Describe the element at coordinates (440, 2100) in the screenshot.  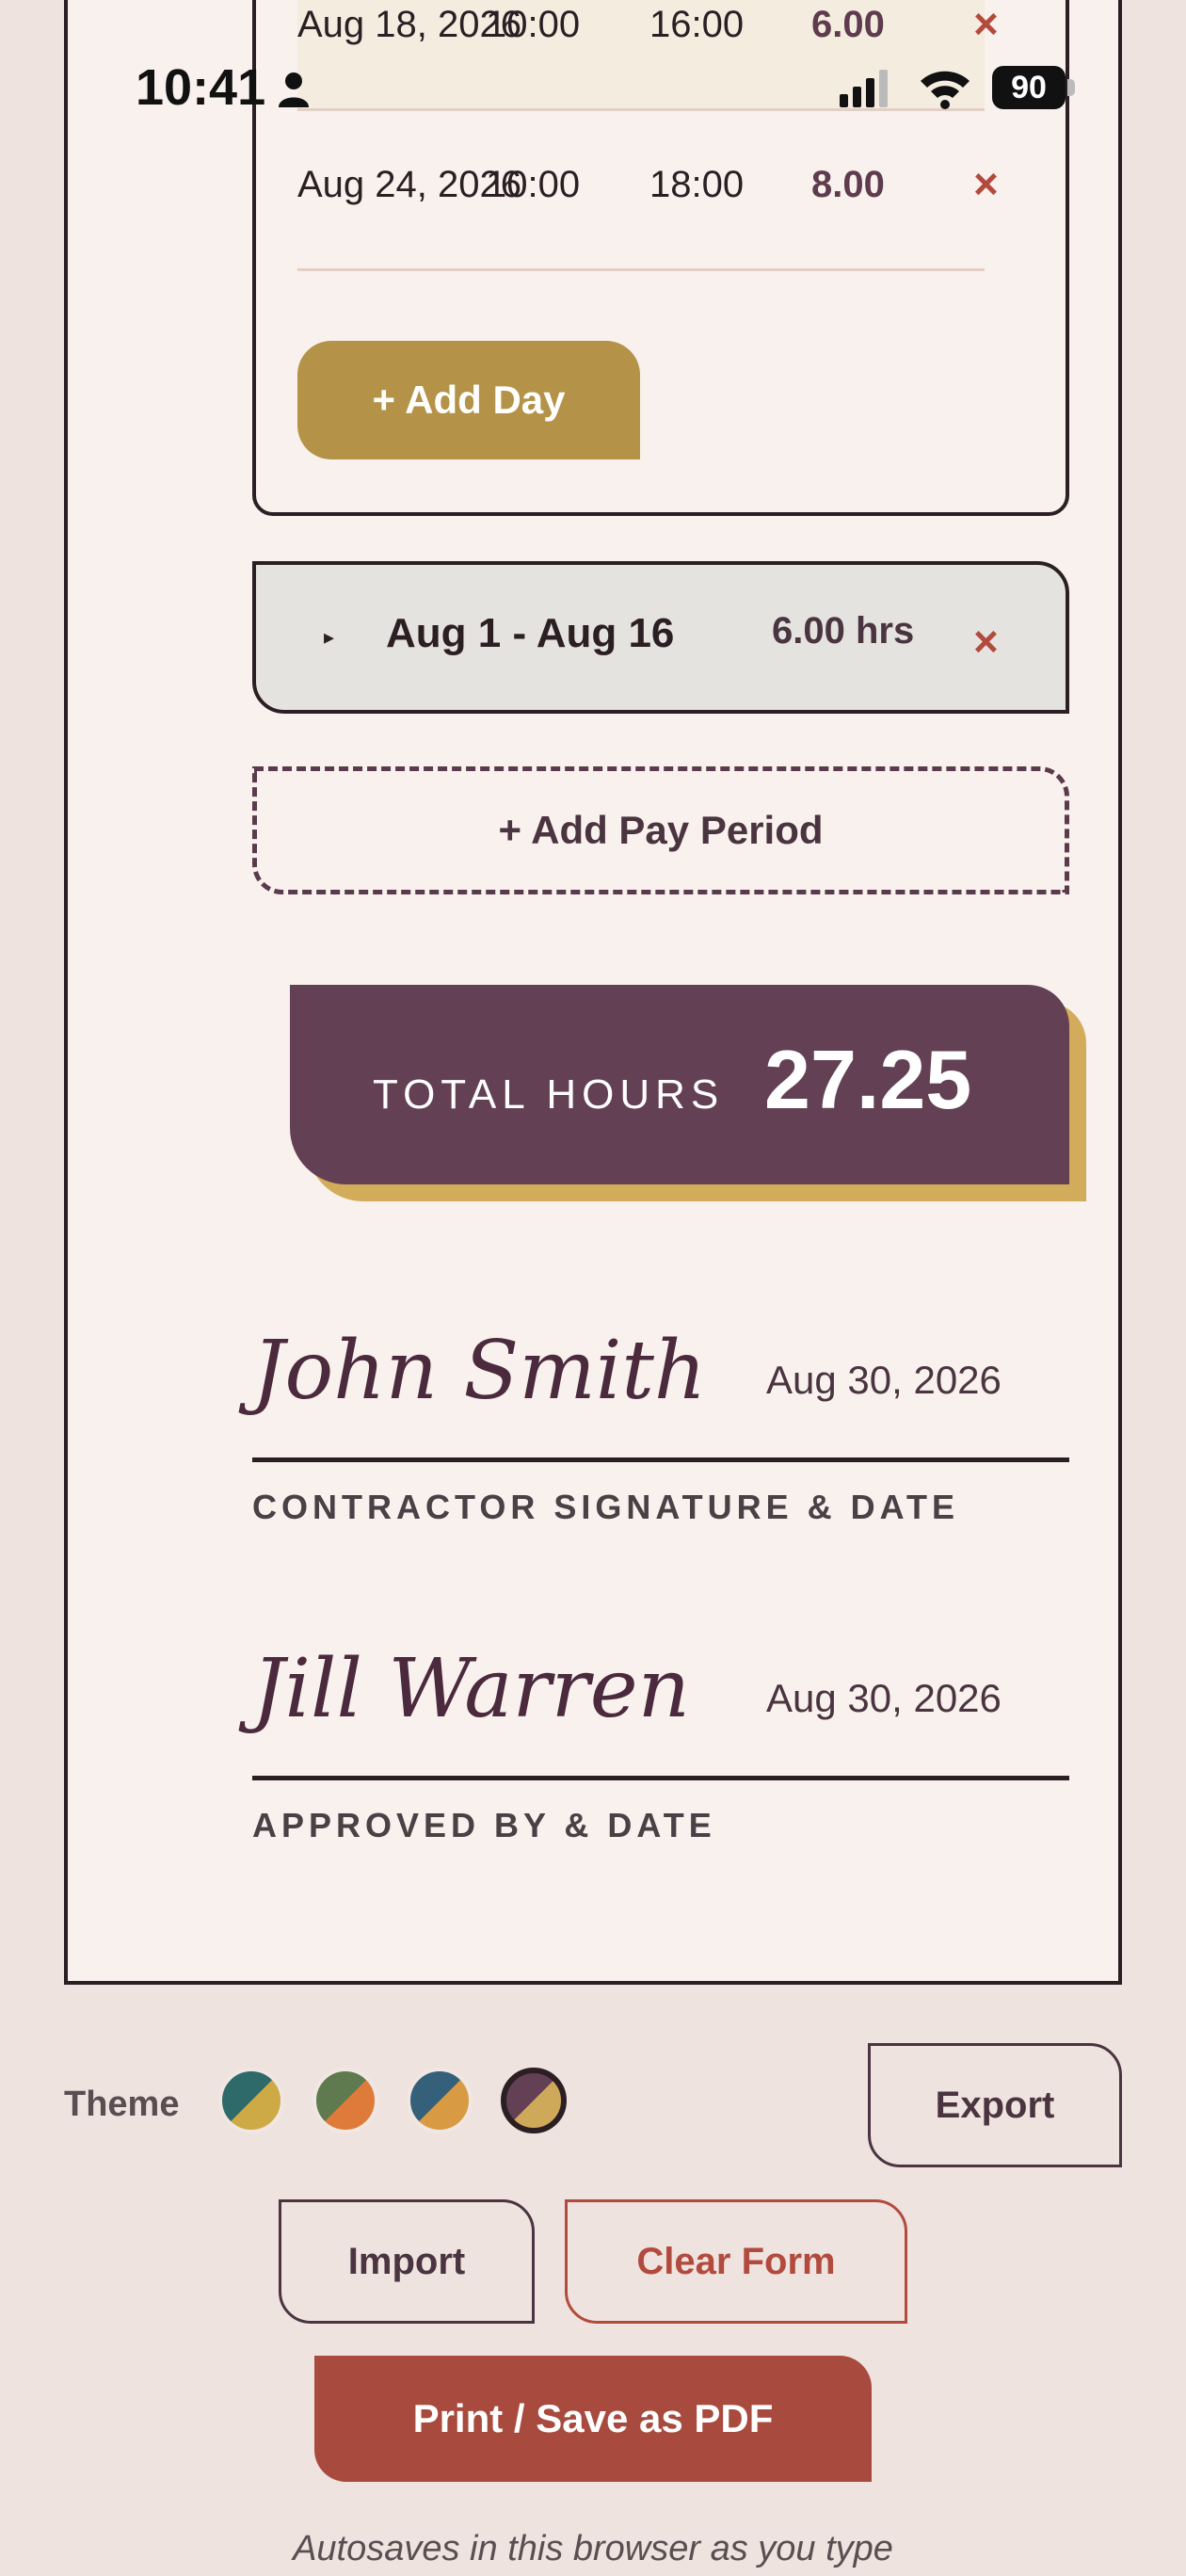
I see `theme-swatch-blue-orange` at that location.